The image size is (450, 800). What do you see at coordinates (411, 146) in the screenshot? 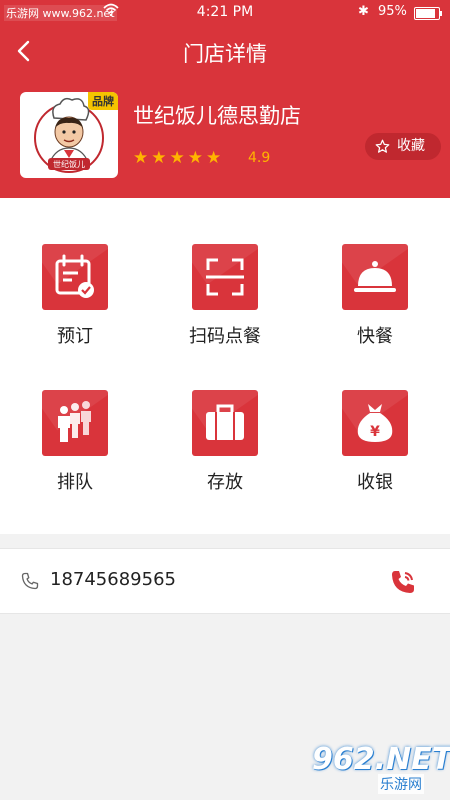
I see `collect-label: 收藏` at bounding box center [411, 146].